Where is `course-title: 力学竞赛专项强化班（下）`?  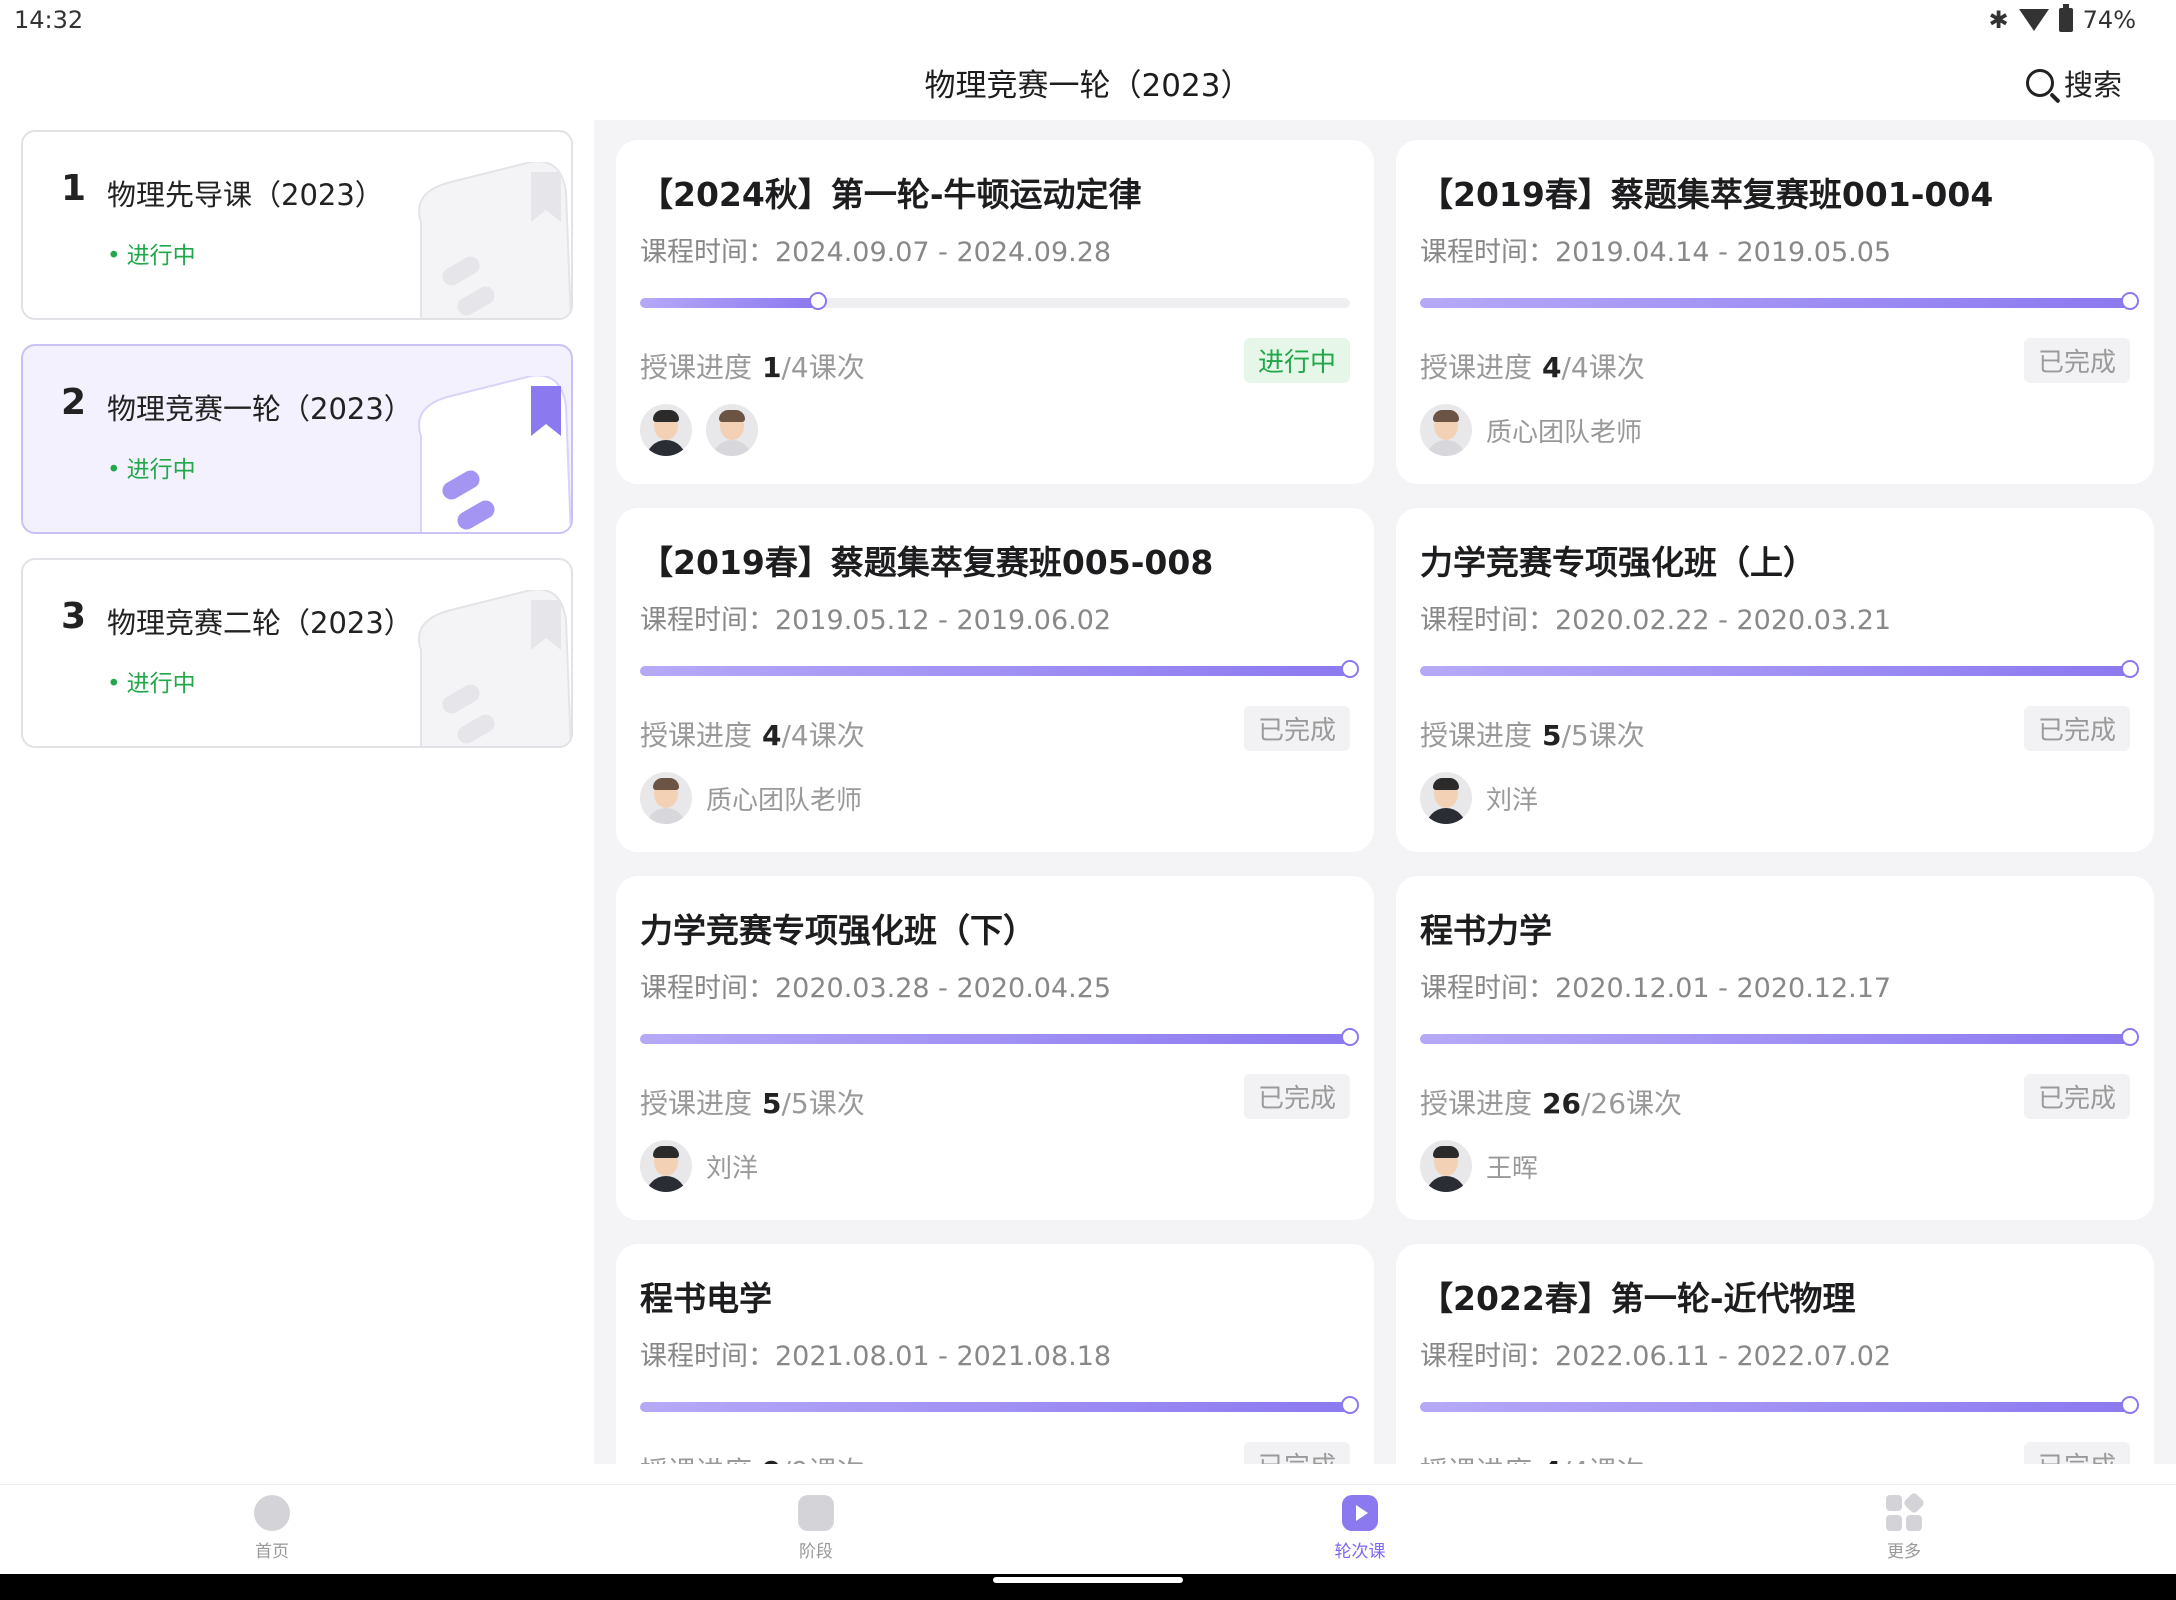 course-title: 力学竞赛专项强化班（下） is located at coordinates (838, 930).